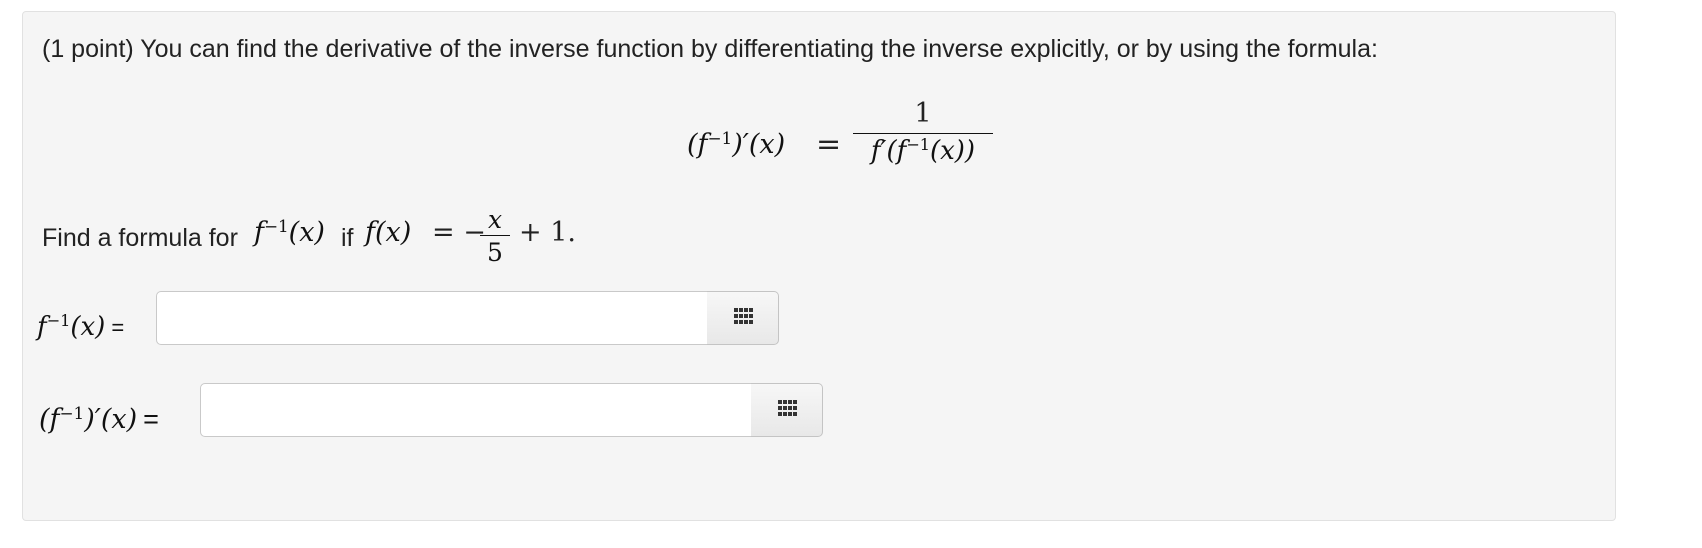 The height and width of the screenshot is (548, 1702). Describe the element at coordinates (347, 238) in the screenshot. I see `question-if: if` at that location.